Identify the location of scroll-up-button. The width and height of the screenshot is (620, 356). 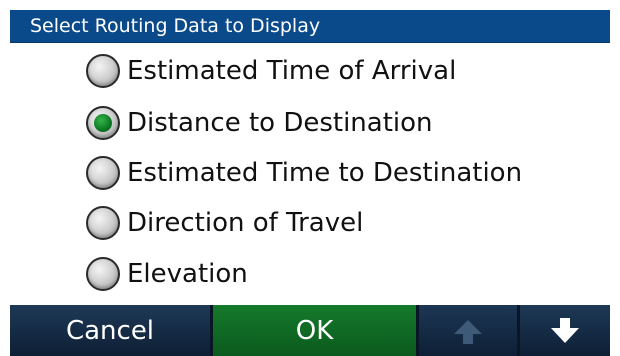
(468, 330).